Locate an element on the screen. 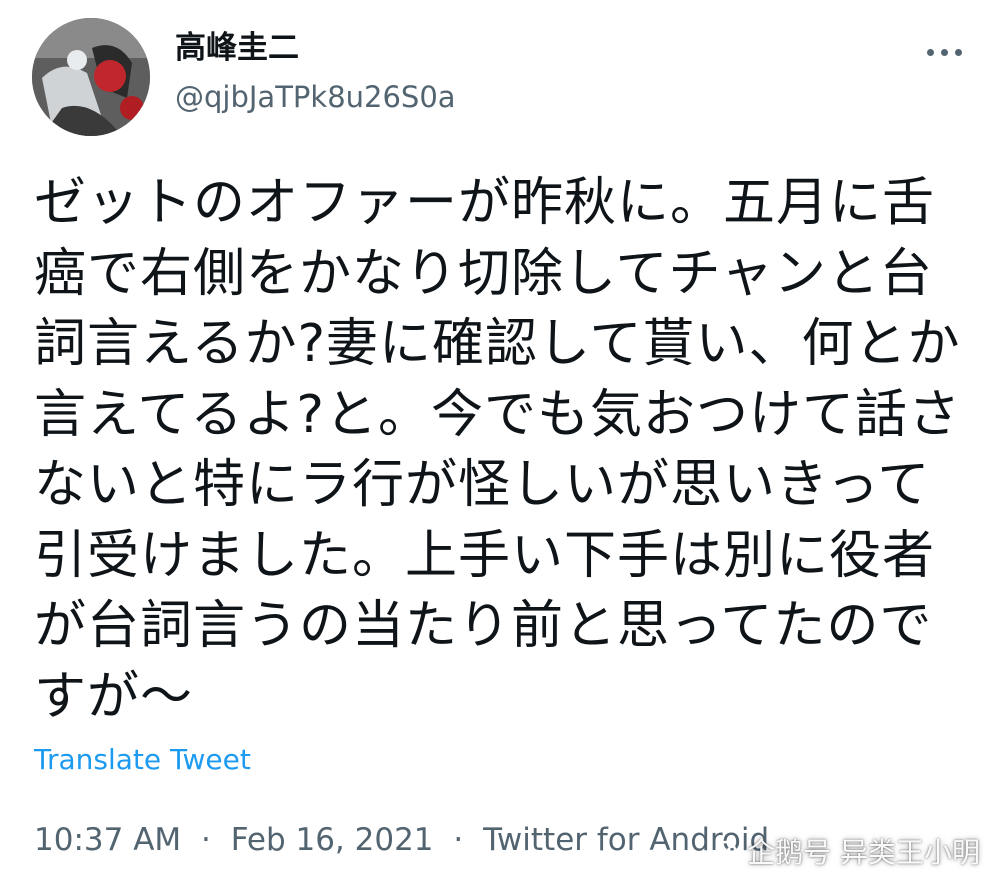 The height and width of the screenshot is (892, 1000). avatar-image is located at coordinates (91, 77).